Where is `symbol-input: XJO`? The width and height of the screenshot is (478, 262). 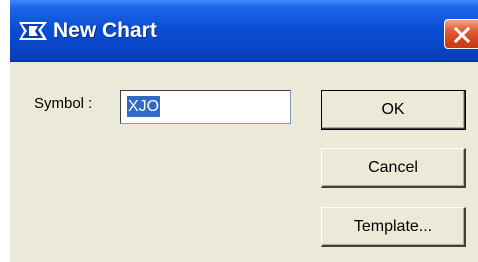
symbol-input: XJO is located at coordinates (205, 107).